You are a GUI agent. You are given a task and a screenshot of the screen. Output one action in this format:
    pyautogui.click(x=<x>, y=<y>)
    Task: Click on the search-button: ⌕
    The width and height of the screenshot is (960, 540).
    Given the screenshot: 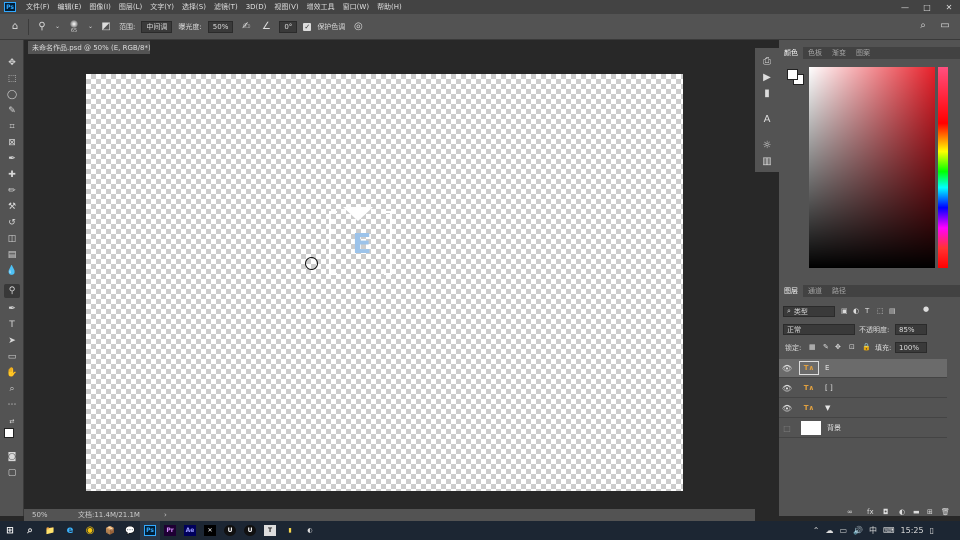 What is the action you would take?
    pyautogui.click(x=30, y=530)
    